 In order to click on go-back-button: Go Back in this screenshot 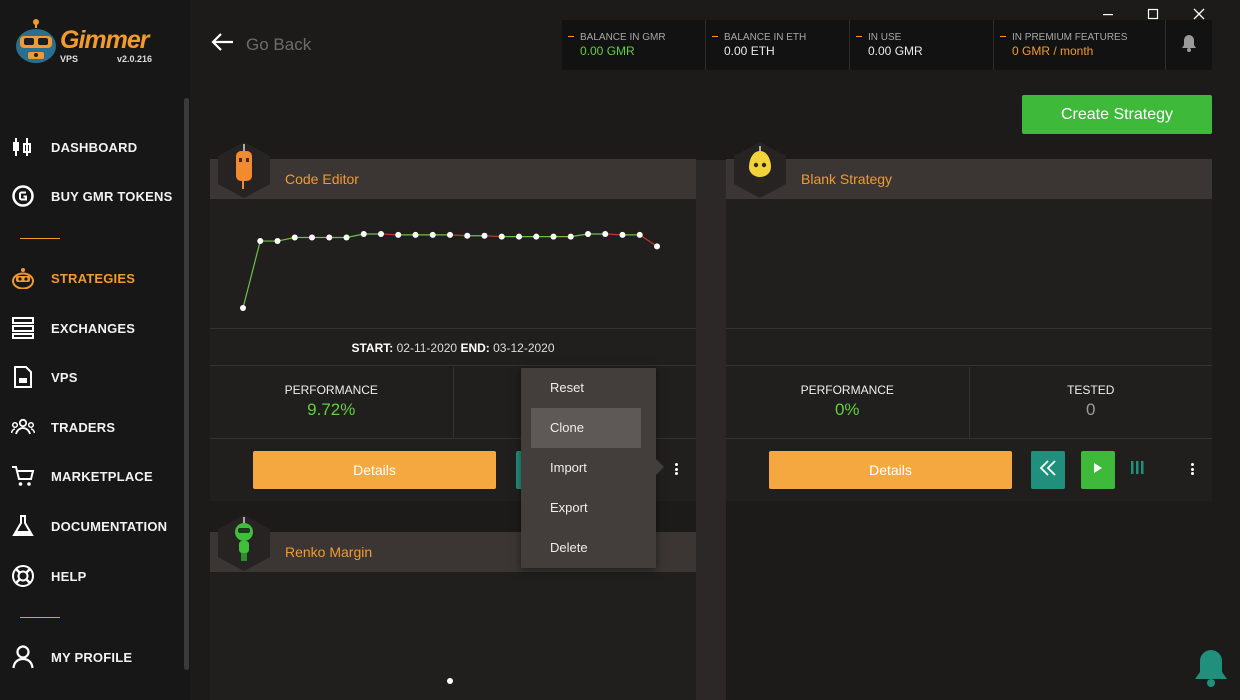, I will do `click(260, 44)`.